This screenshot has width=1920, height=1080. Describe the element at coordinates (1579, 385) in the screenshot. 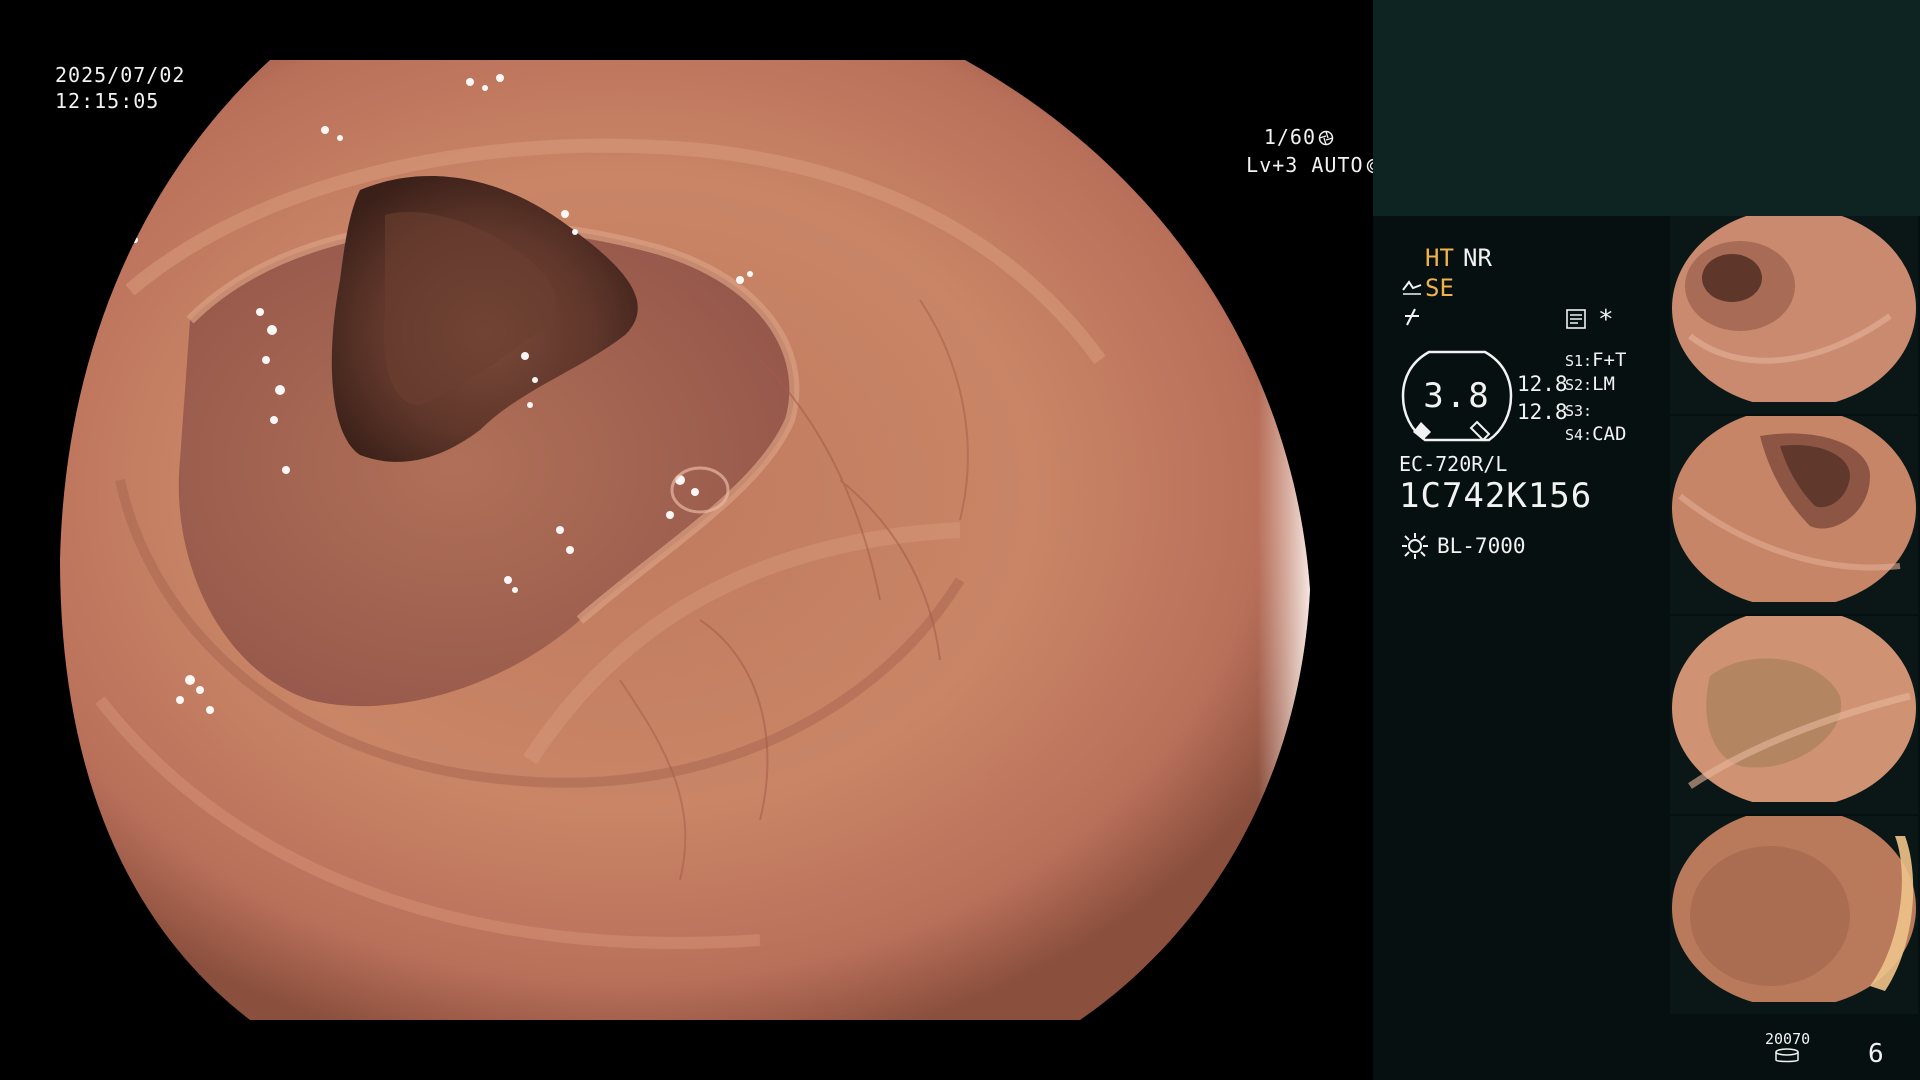

I see `switch-key: S2:` at that location.